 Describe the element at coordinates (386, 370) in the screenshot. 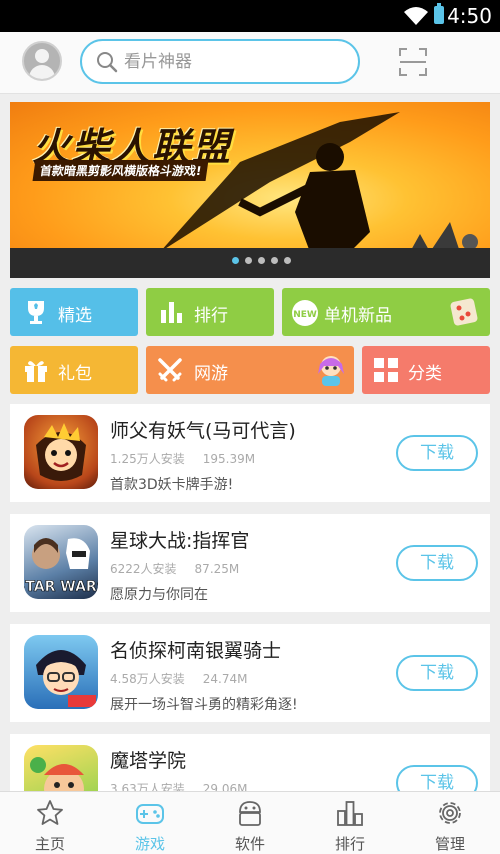

I see `grid-icon` at that location.